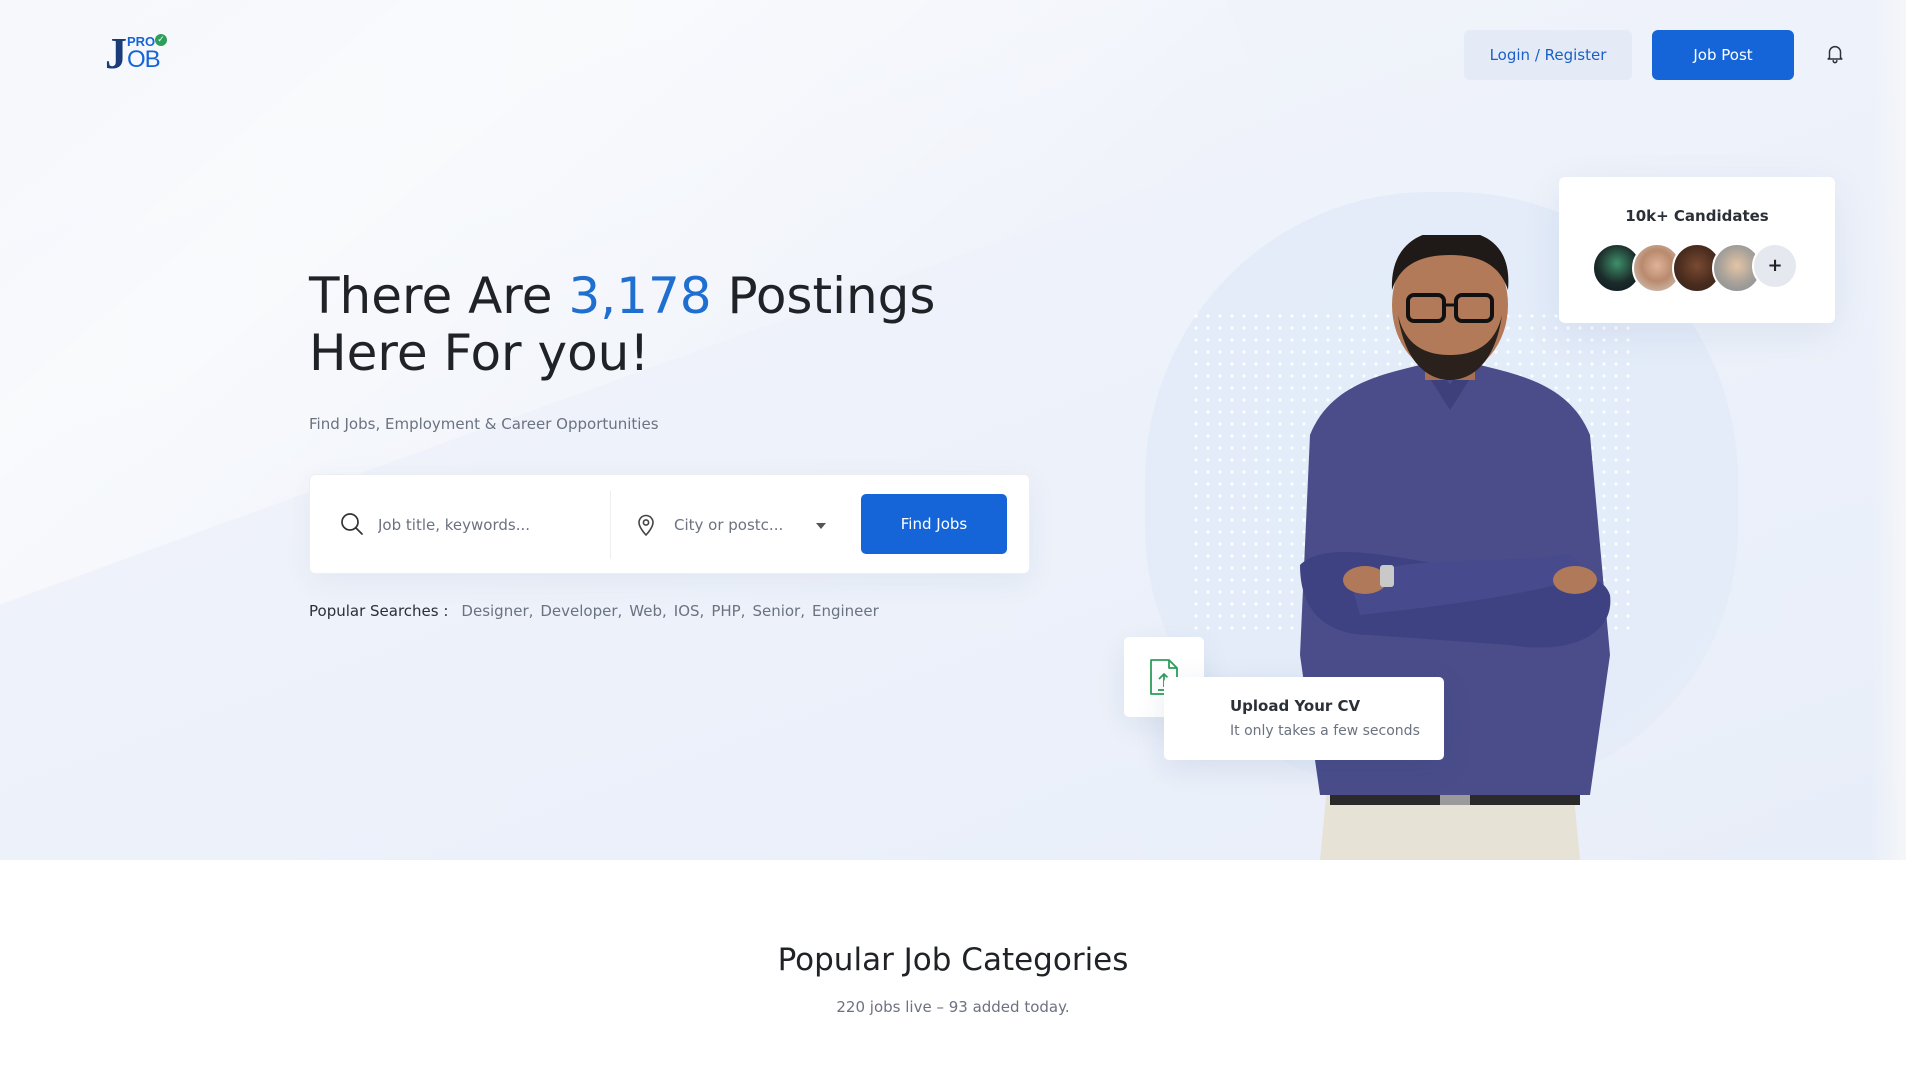 Image resolution: width=1906 pixels, height=1079 pixels. What do you see at coordinates (1723, 55) in the screenshot?
I see `job-post-button: Job Post` at bounding box center [1723, 55].